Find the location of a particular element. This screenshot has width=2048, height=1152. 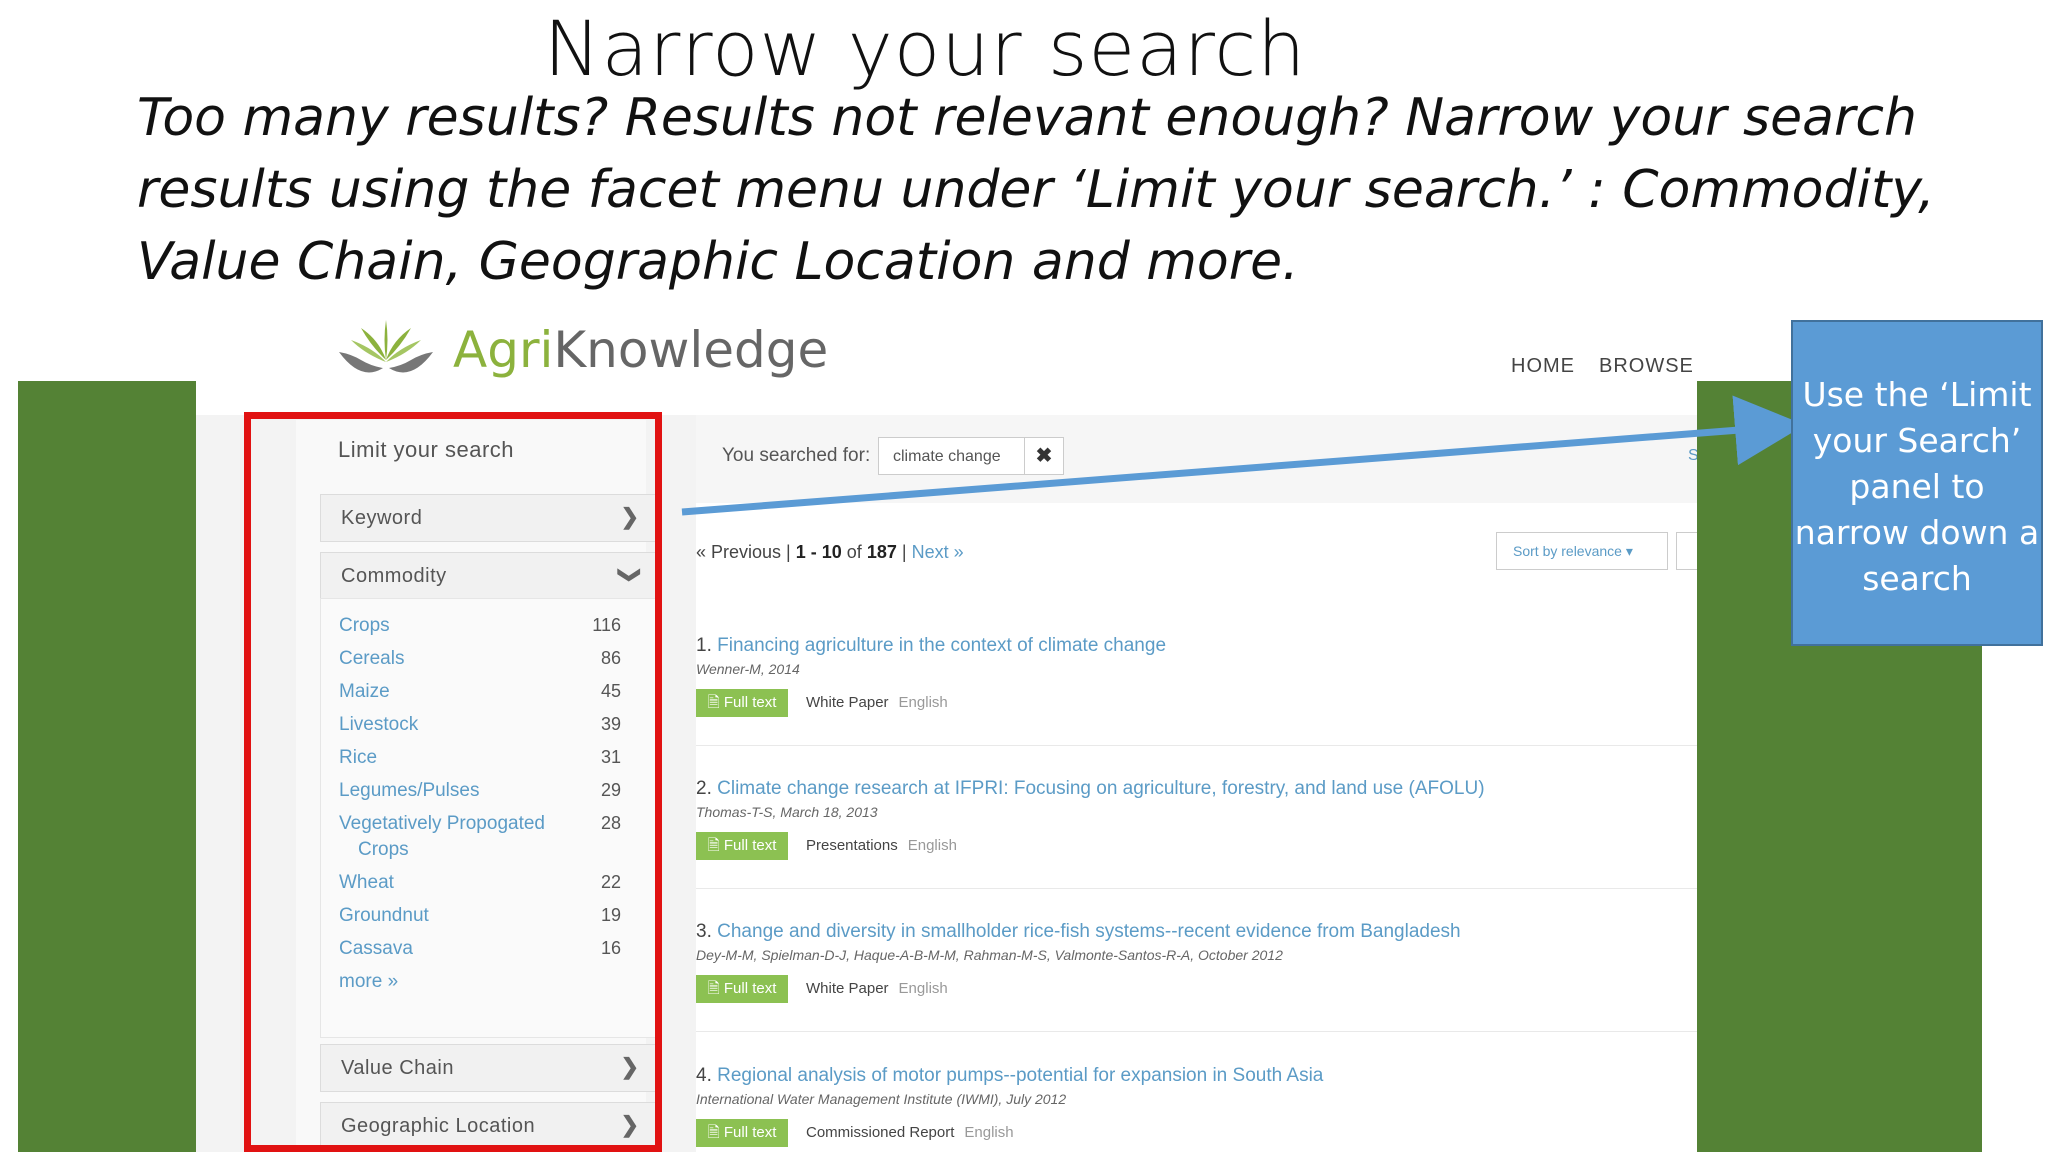

leaf-hands-icon is located at coordinates (386, 346).